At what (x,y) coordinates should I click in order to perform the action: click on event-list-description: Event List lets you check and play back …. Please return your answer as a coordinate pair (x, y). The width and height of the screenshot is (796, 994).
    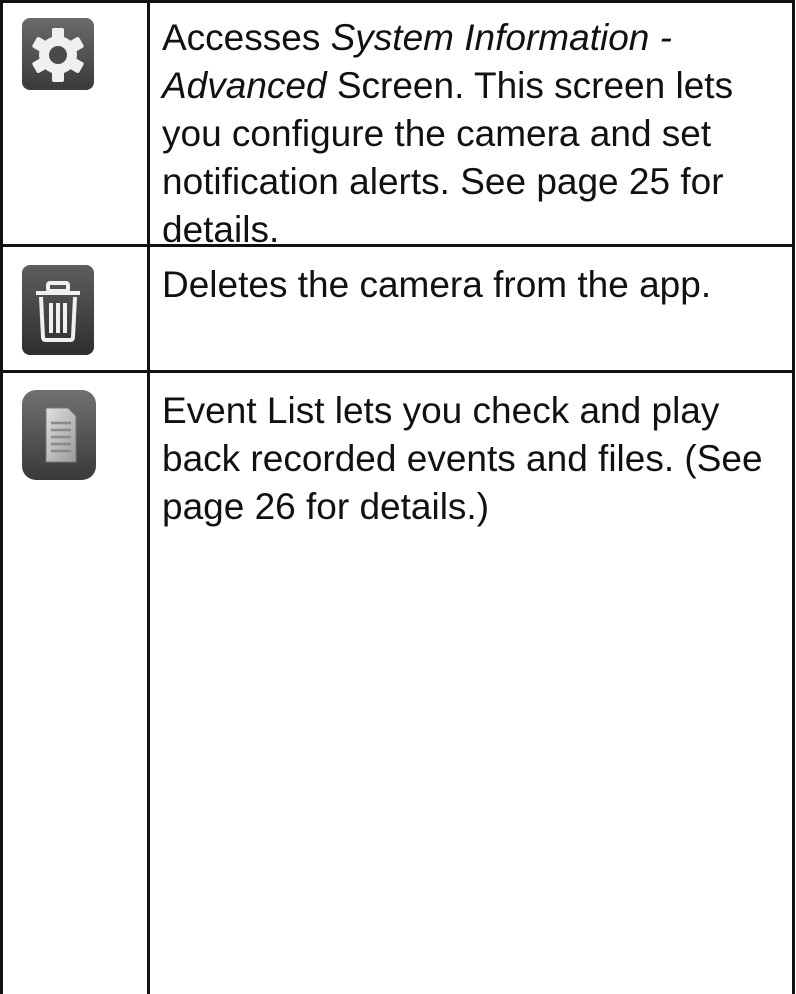
    Looking at the image, I should click on (462, 458).